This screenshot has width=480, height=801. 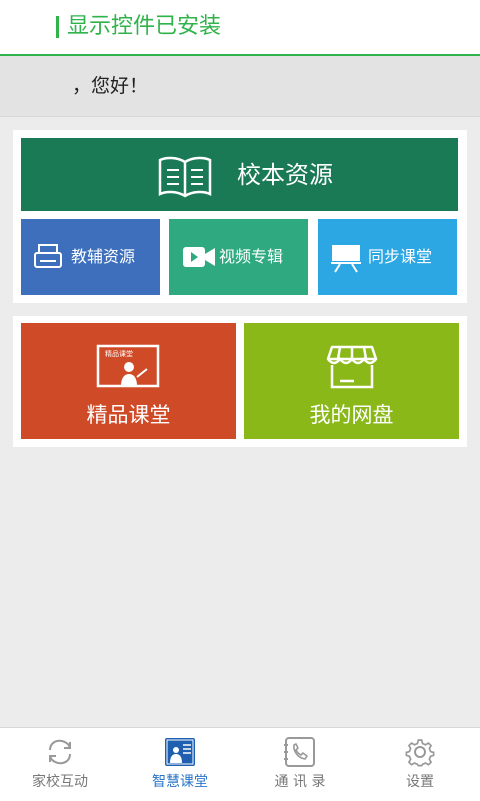 What do you see at coordinates (128, 369) in the screenshot?
I see `presentation-board-icon: 精品课堂` at bounding box center [128, 369].